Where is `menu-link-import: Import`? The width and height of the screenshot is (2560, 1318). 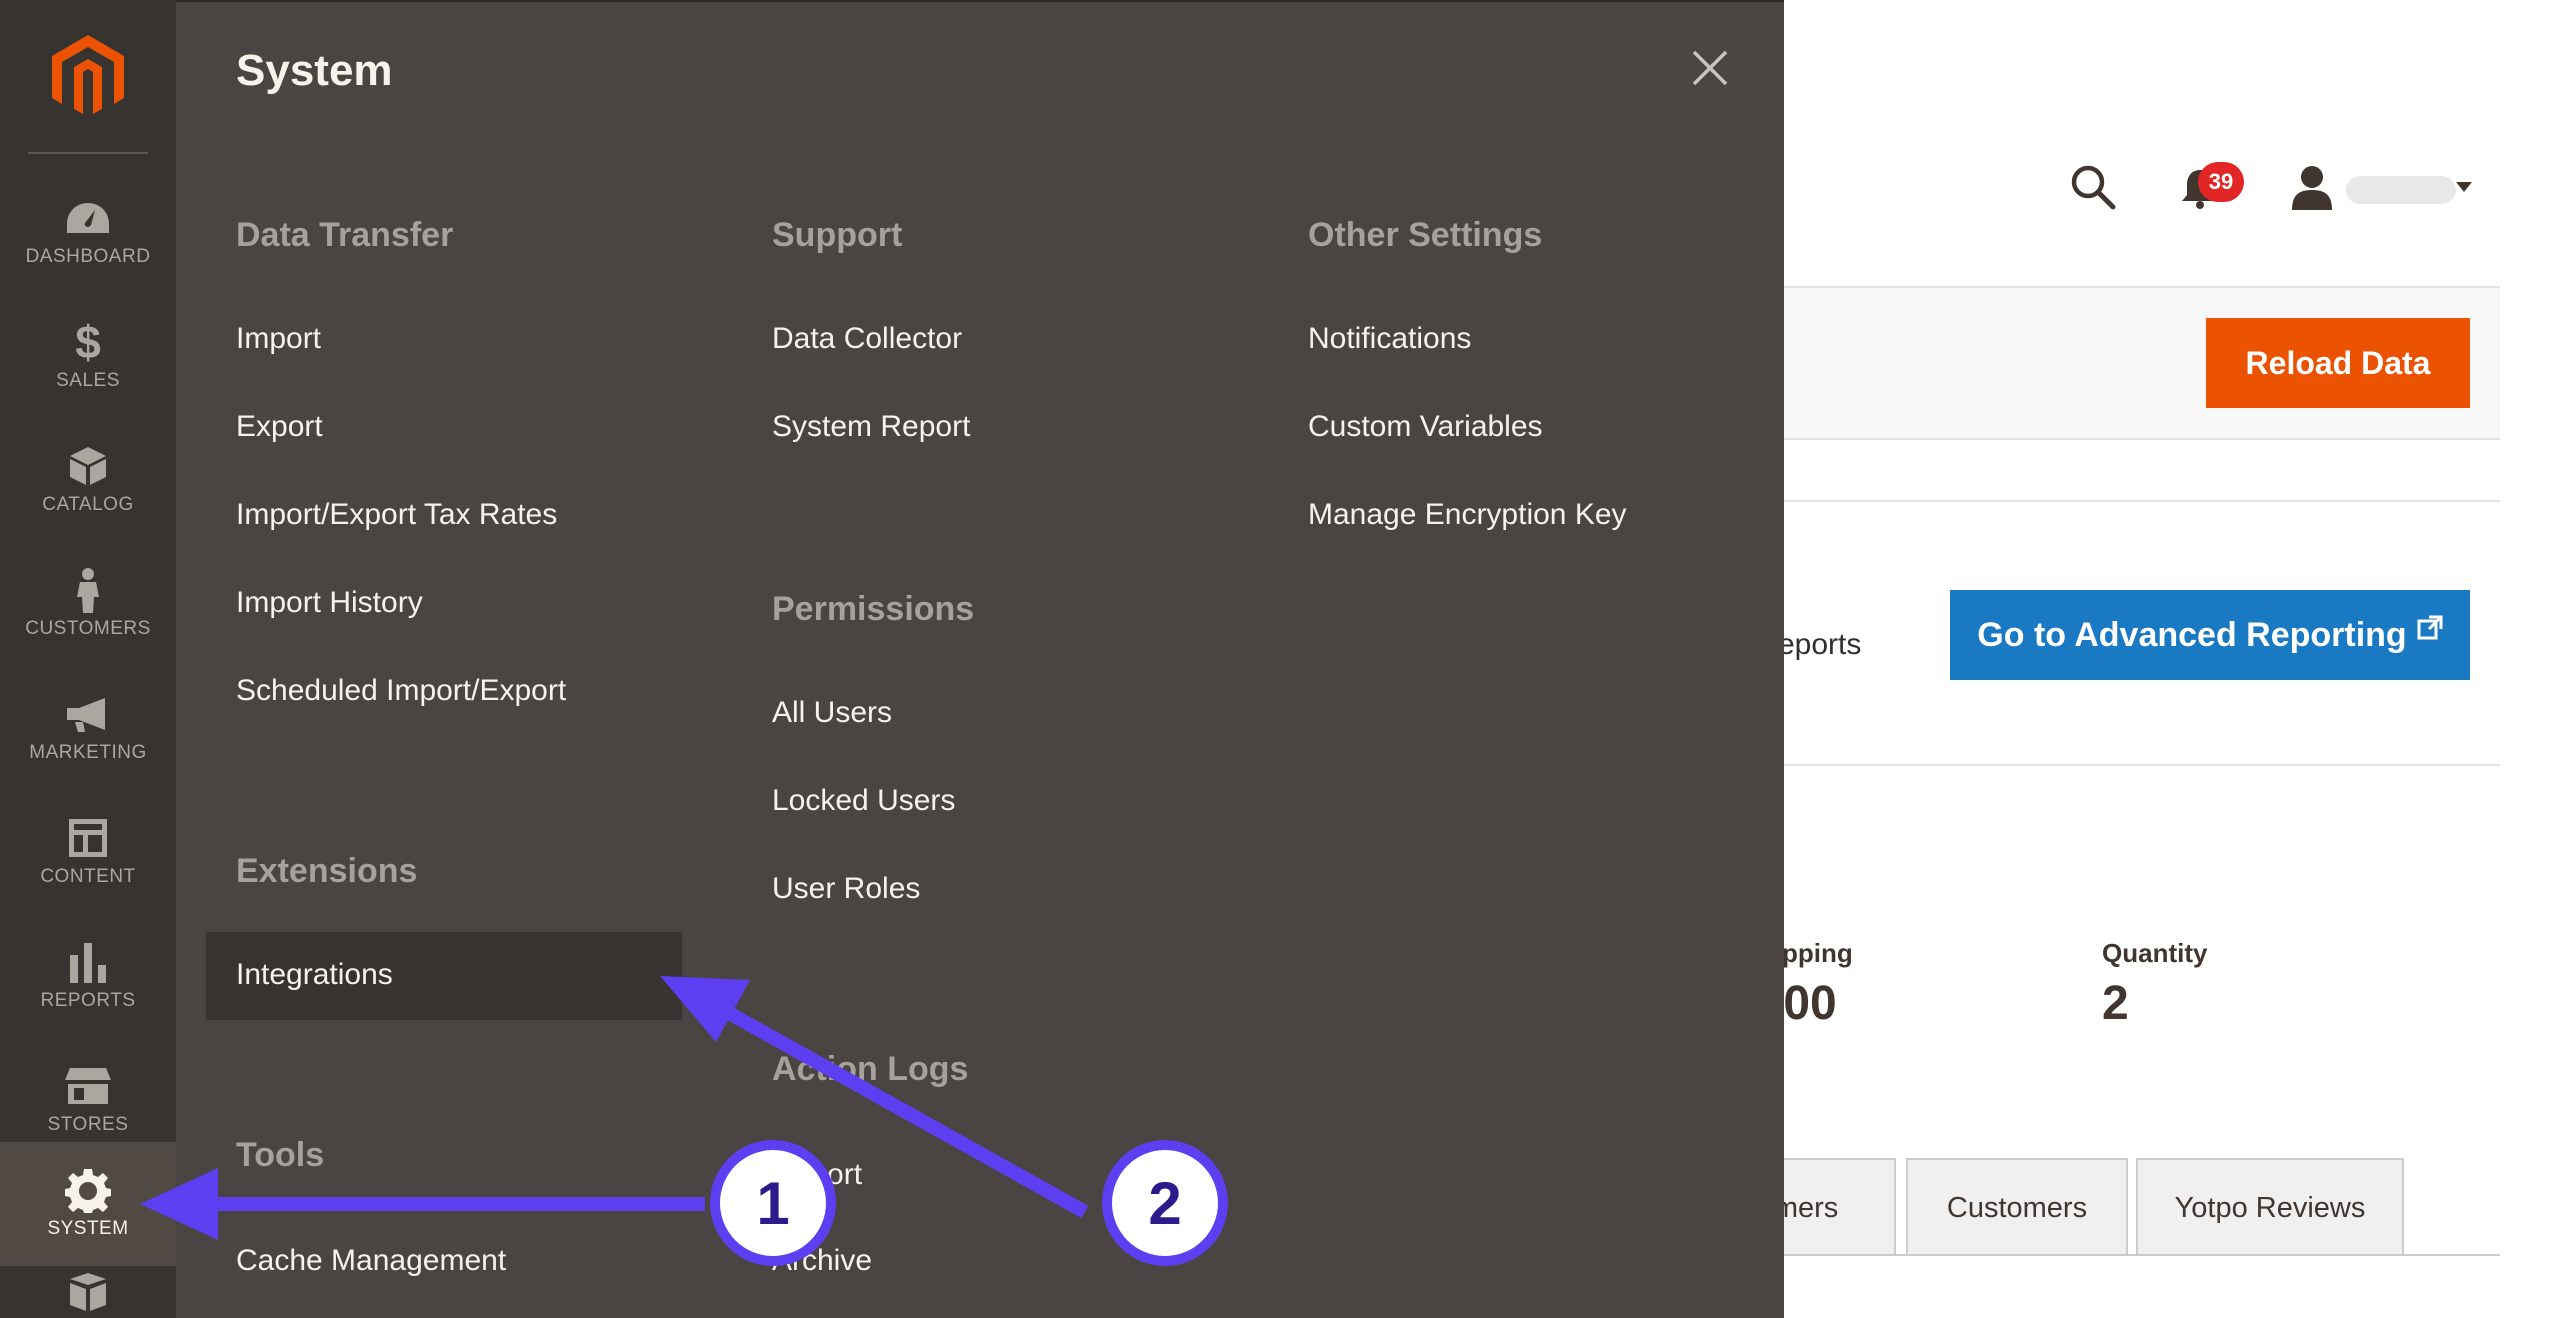
menu-link-import: Import is located at coordinates (278, 339).